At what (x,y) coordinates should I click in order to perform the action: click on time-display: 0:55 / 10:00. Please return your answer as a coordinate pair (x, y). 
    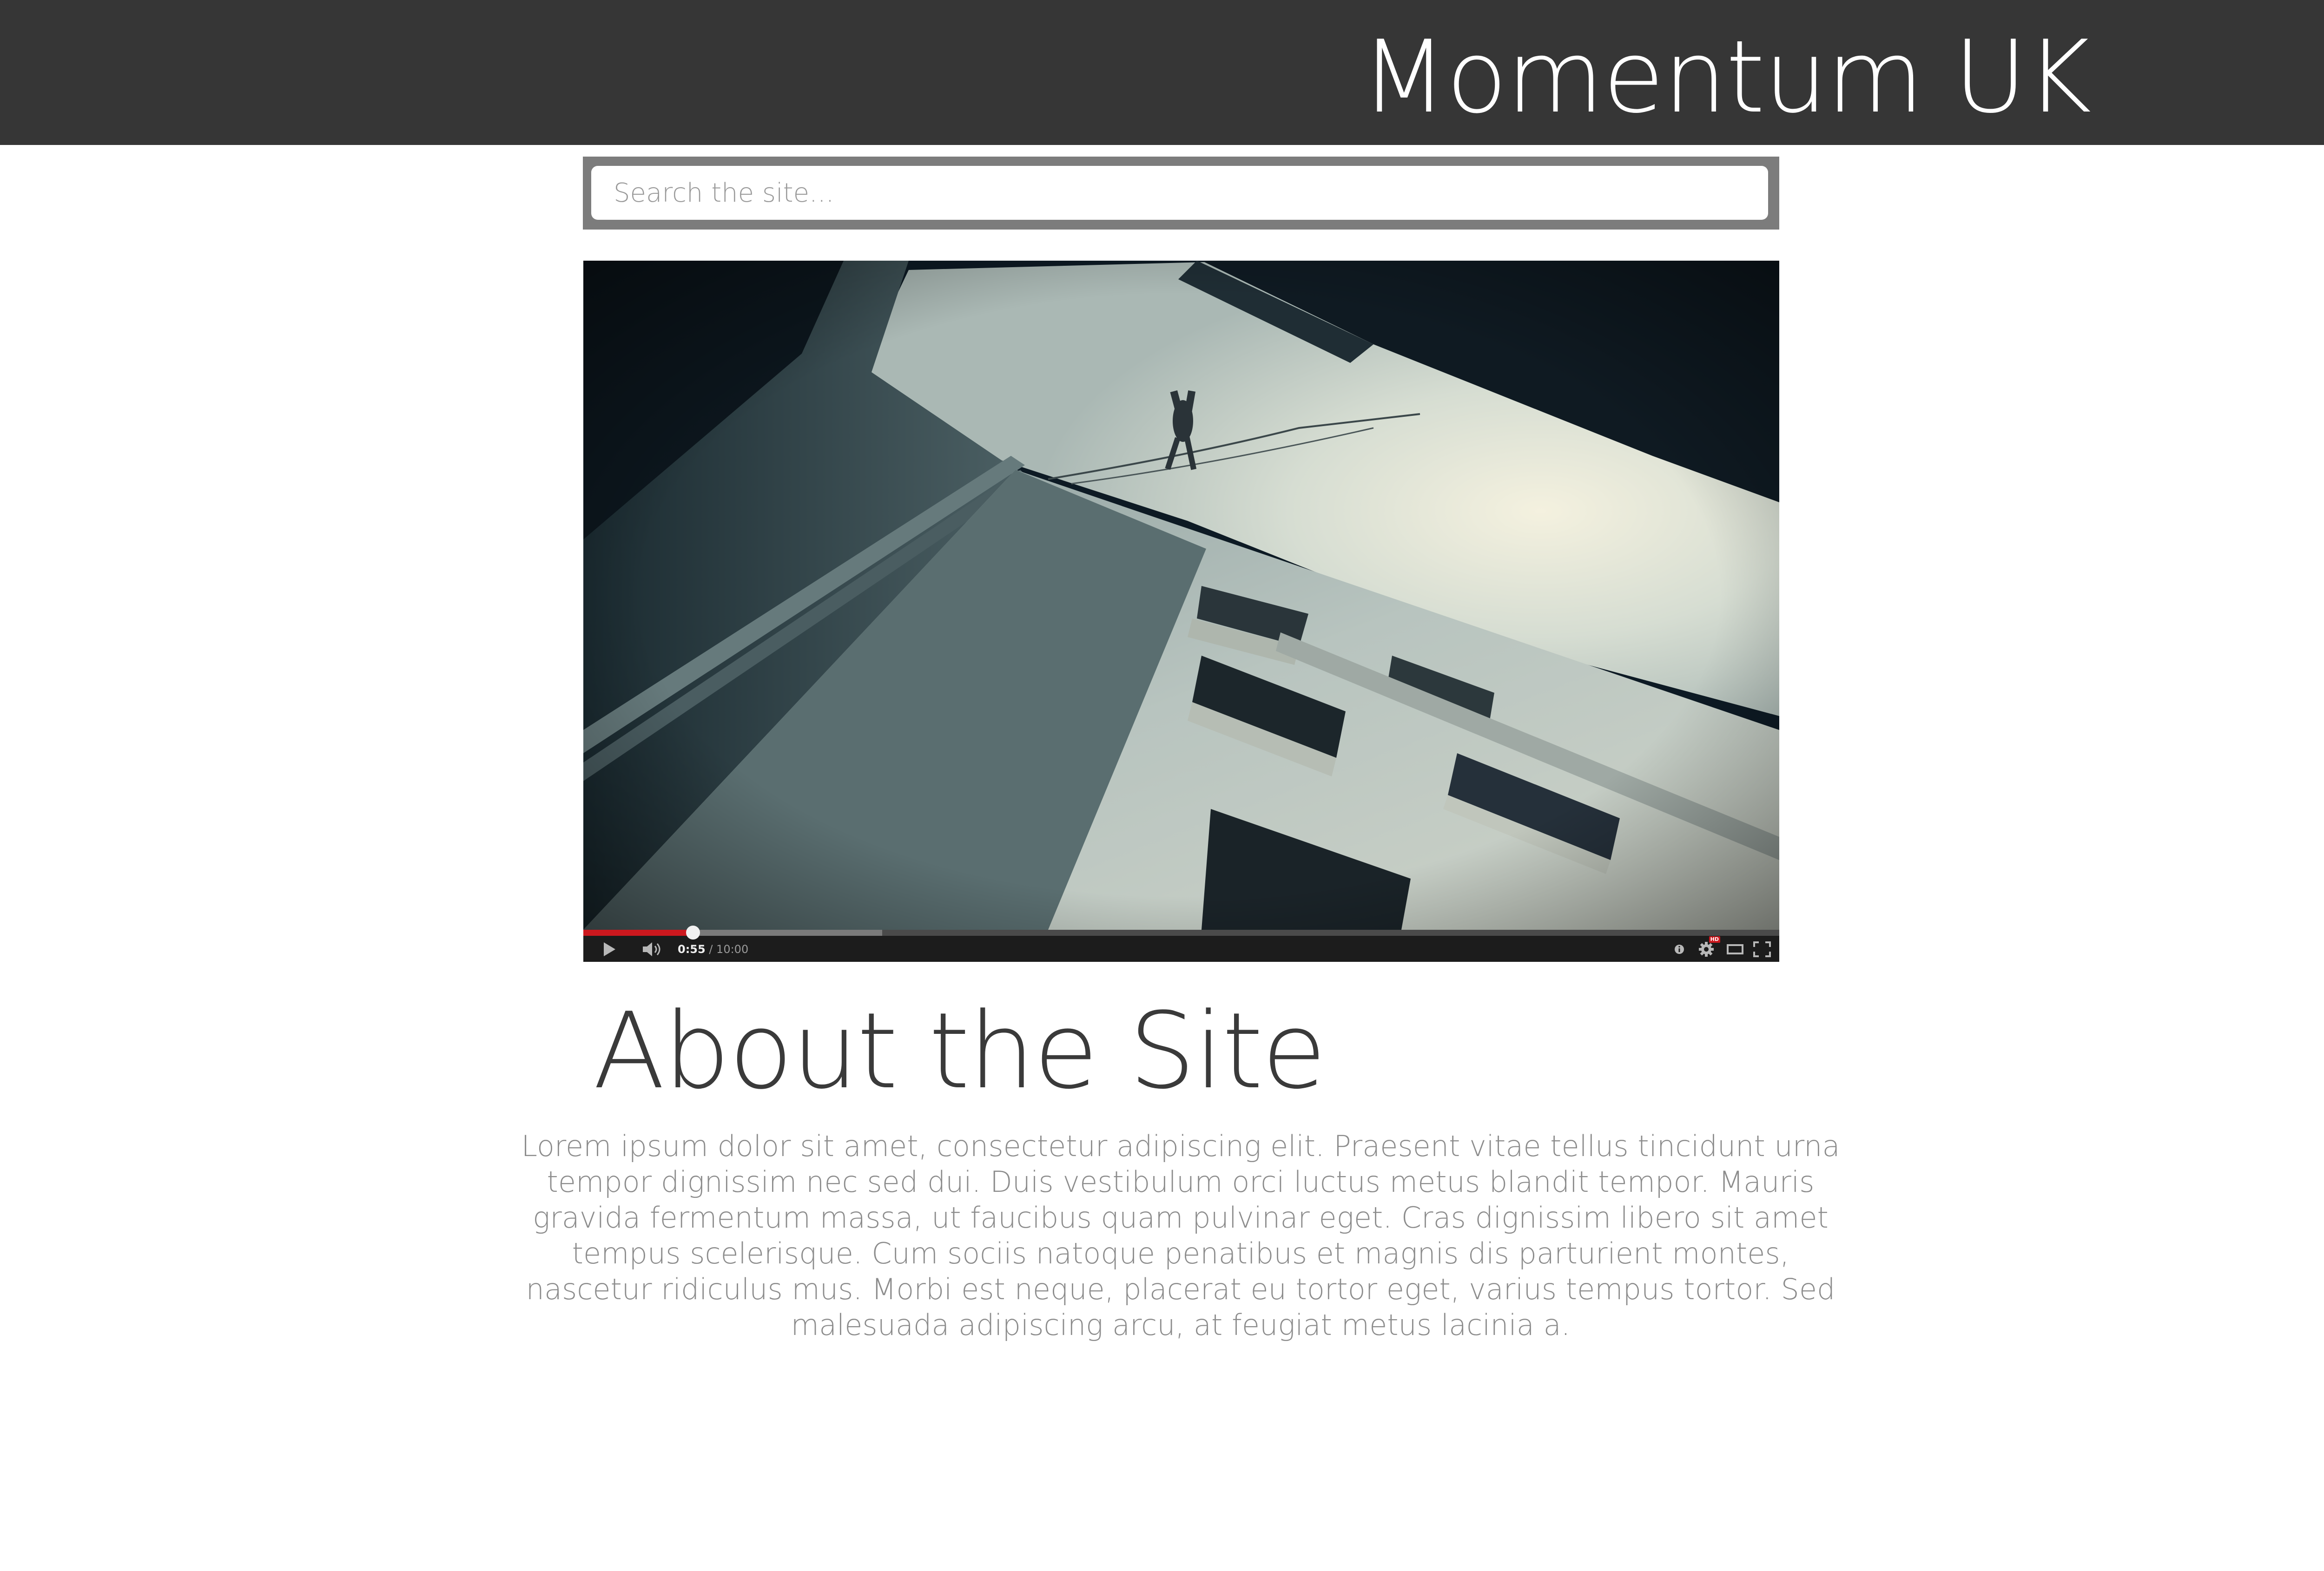
    Looking at the image, I should click on (713, 949).